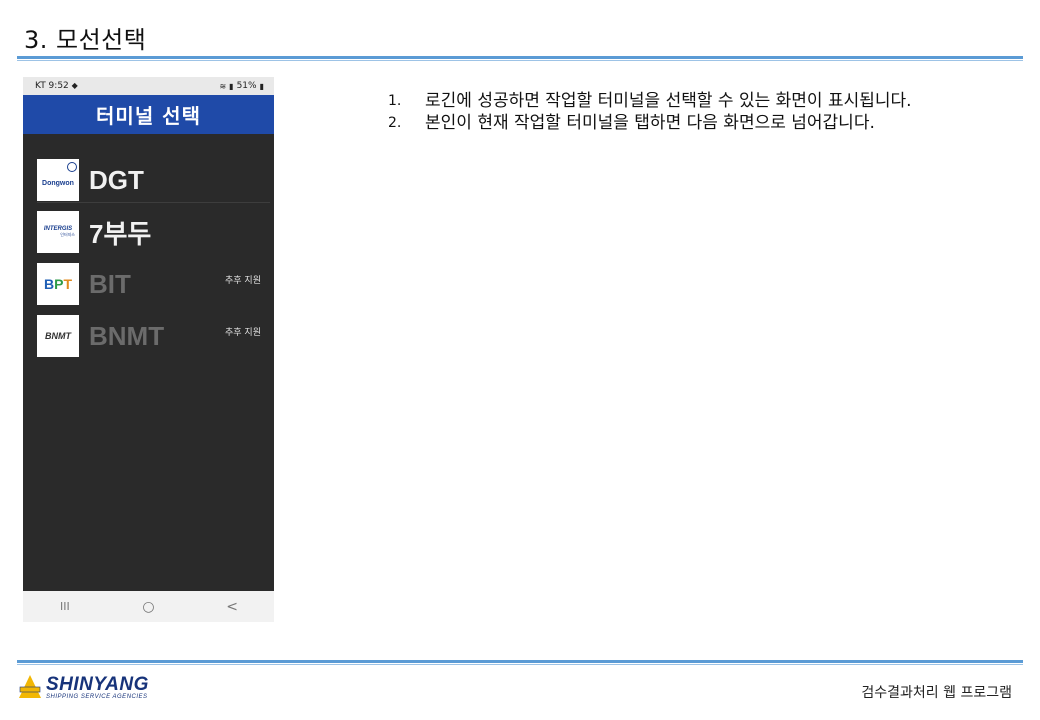 Image resolution: width=1040 pixels, height=720 pixels. What do you see at coordinates (74, 85) in the screenshot?
I see `notification-icon: ◆` at bounding box center [74, 85].